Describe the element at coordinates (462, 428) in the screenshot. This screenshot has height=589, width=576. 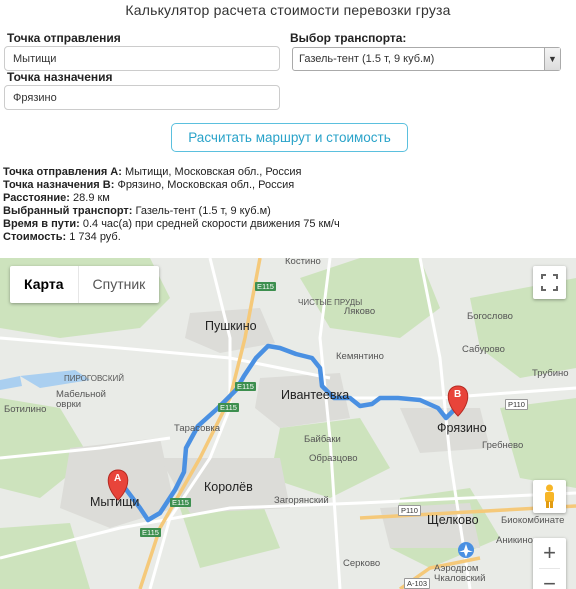
I see `city-label: Фрязино` at that location.